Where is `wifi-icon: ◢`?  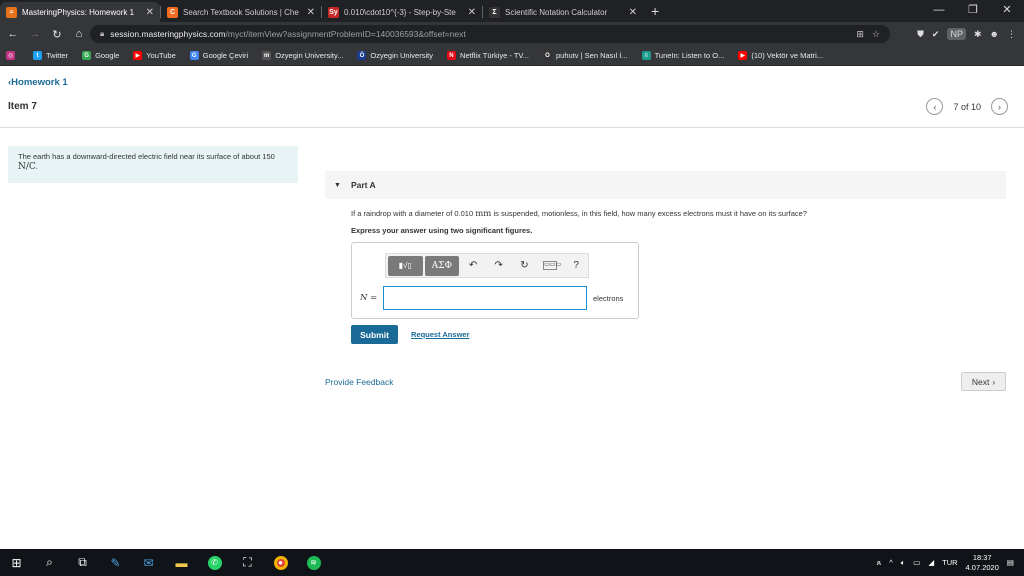
wifi-icon: ◢ is located at coordinates (931, 562).